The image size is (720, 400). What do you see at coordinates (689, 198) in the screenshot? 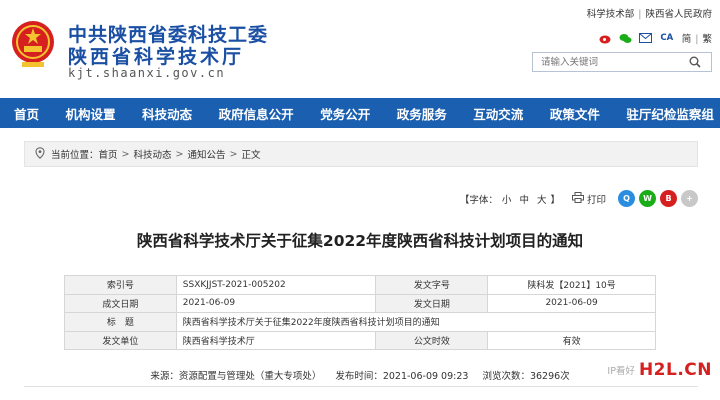
I see `copy-icon: +` at bounding box center [689, 198].